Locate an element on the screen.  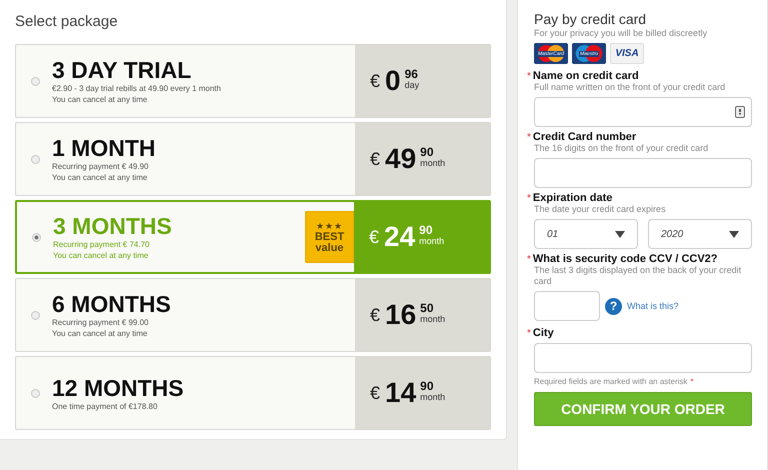
help-link: What is this? is located at coordinates (653, 306).